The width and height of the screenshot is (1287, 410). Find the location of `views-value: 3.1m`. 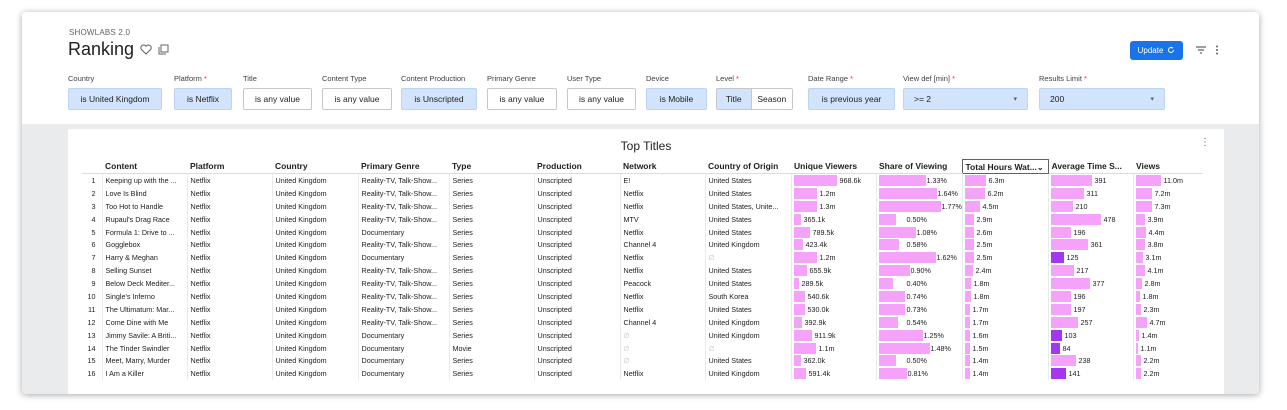

views-value: 3.1m is located at coordinates (1153, 258).